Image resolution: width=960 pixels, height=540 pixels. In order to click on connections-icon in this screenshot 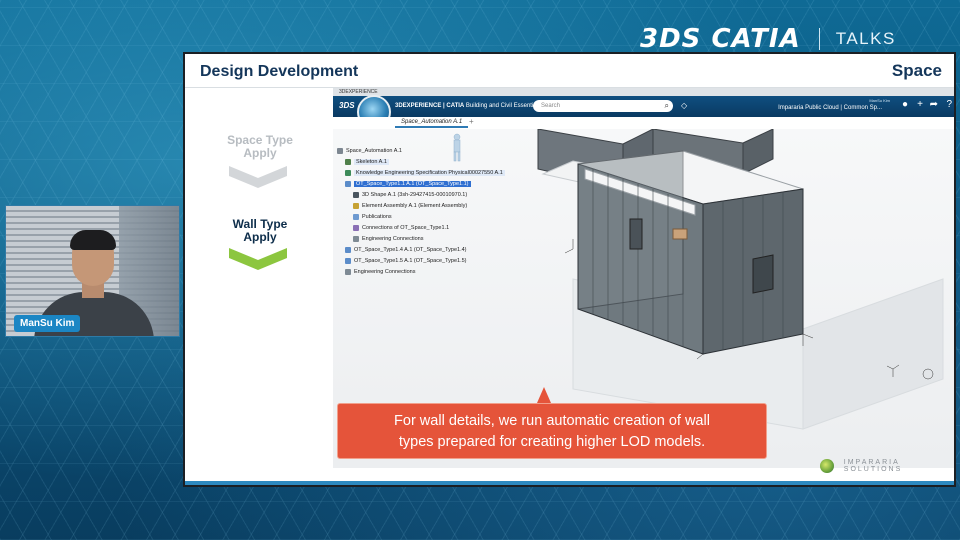, I will do `click(356, 227)`.